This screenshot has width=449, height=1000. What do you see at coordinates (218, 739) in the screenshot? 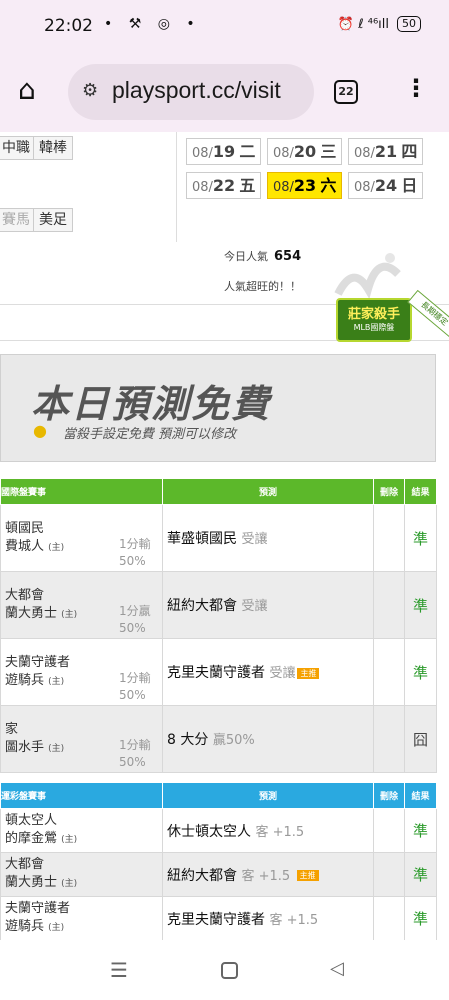
I see `table-row: 家圖水手 (主) 1分輸 50% 8 大分 贏50% 囧` at bounding box center [218, 739].